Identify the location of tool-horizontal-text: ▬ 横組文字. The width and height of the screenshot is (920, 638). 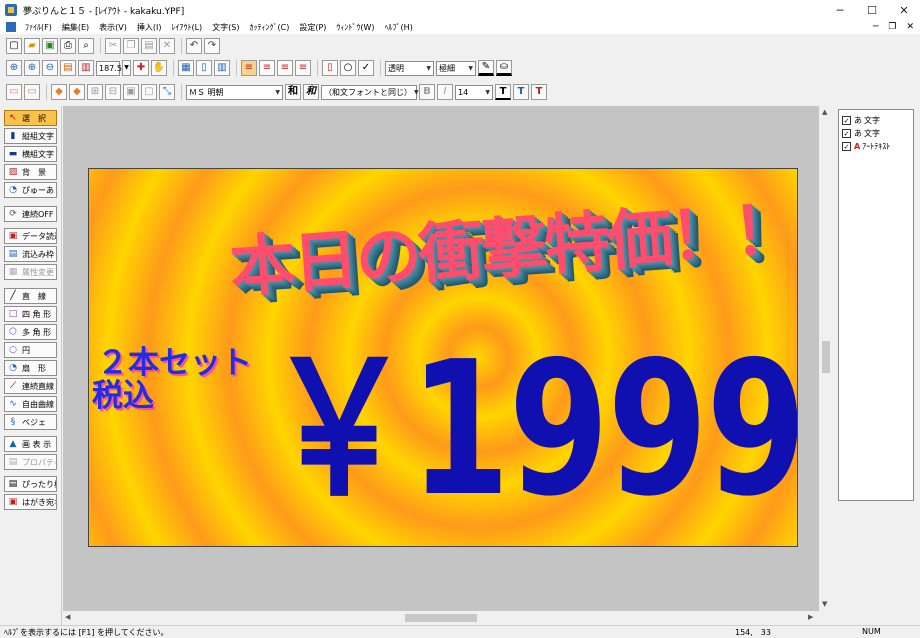
(30, 154).